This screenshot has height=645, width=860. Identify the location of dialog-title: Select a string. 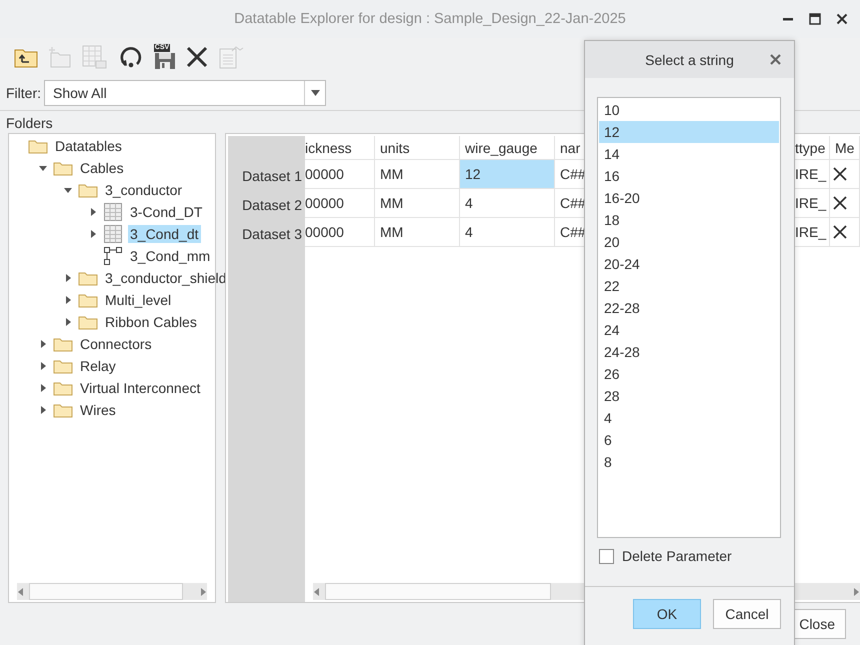
(689, 60).